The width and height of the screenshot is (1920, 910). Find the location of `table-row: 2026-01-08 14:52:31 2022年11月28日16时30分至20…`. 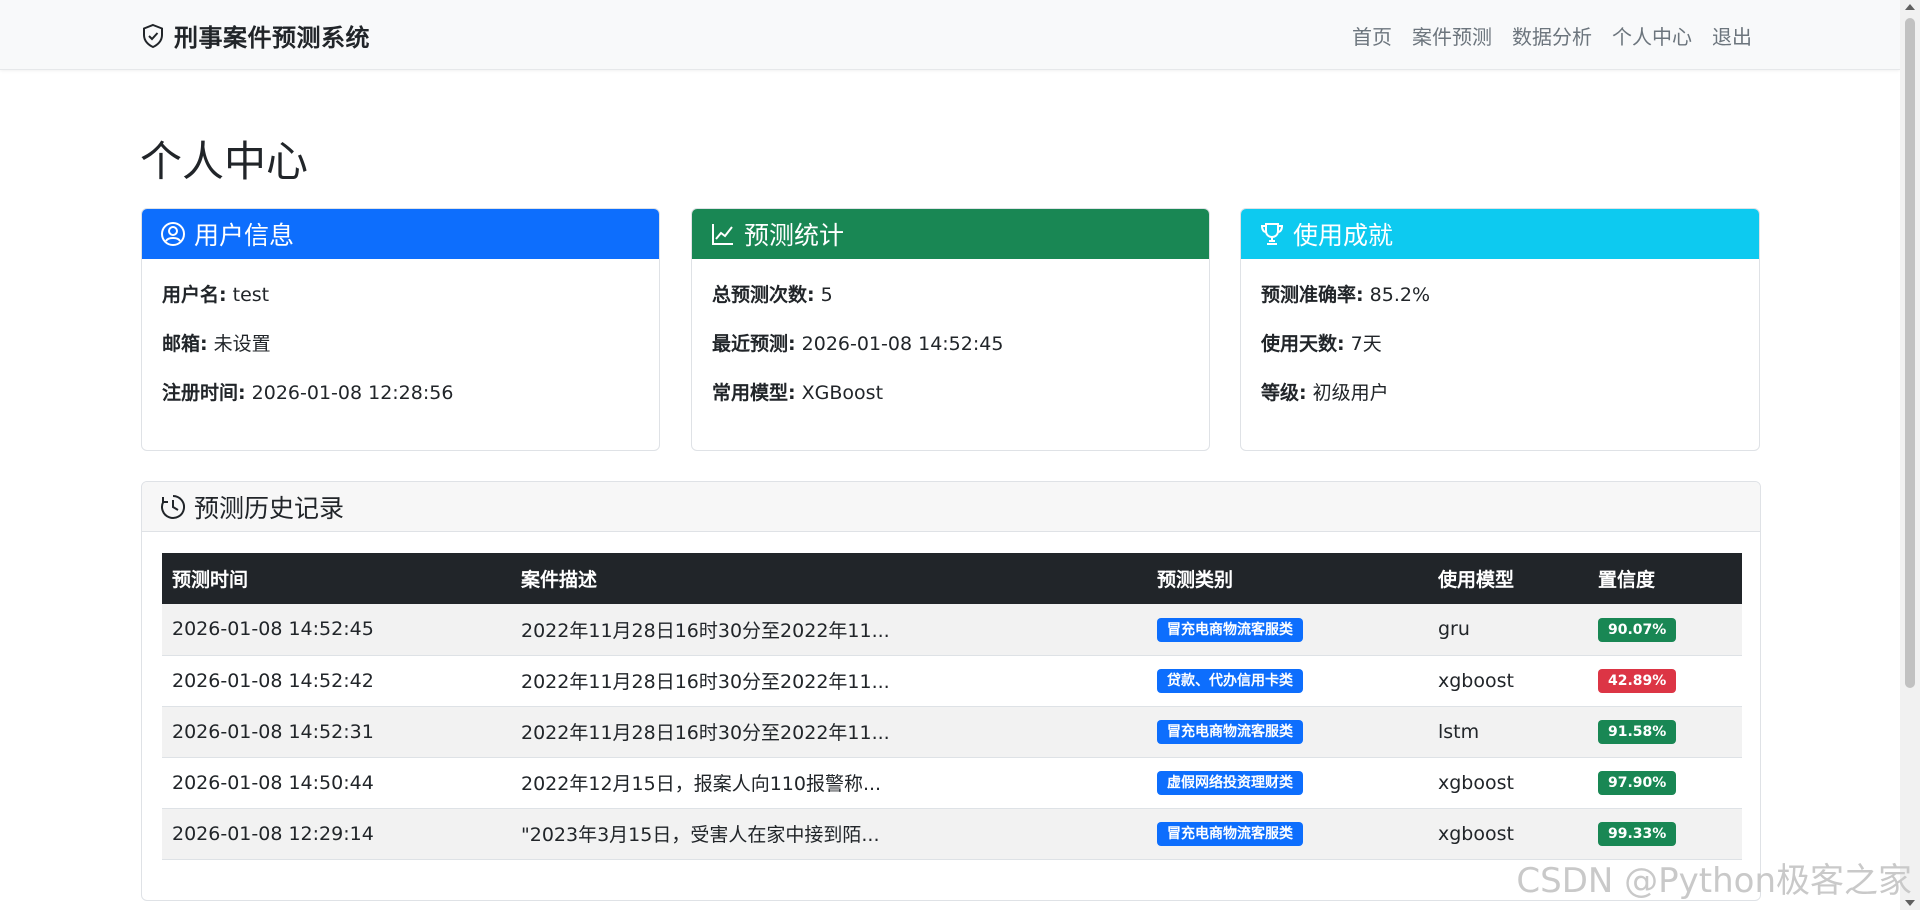

table-row: 2026-01-08 14:52:31 2022年11月28日16时30分至20… is located at coordinates (952, 731).